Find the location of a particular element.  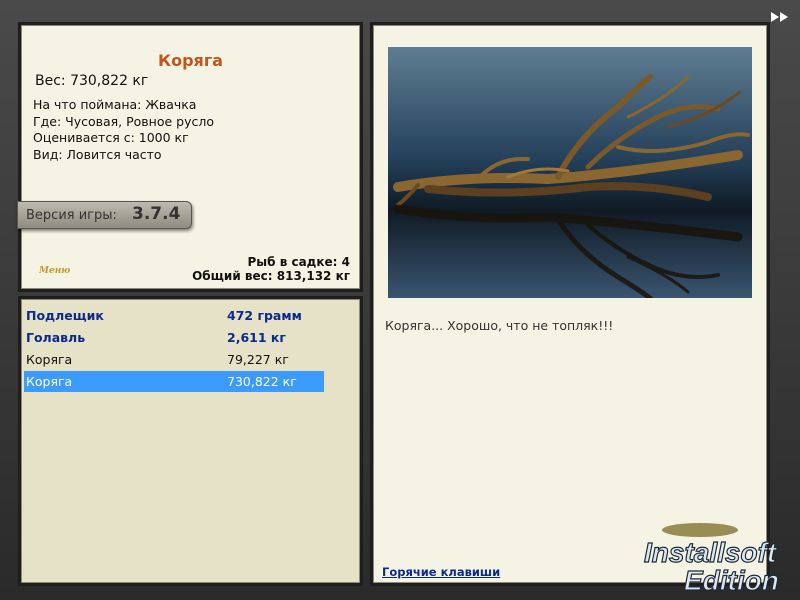

installsoft-logo: Installsoft Edition is located at coordinates (717, 558).